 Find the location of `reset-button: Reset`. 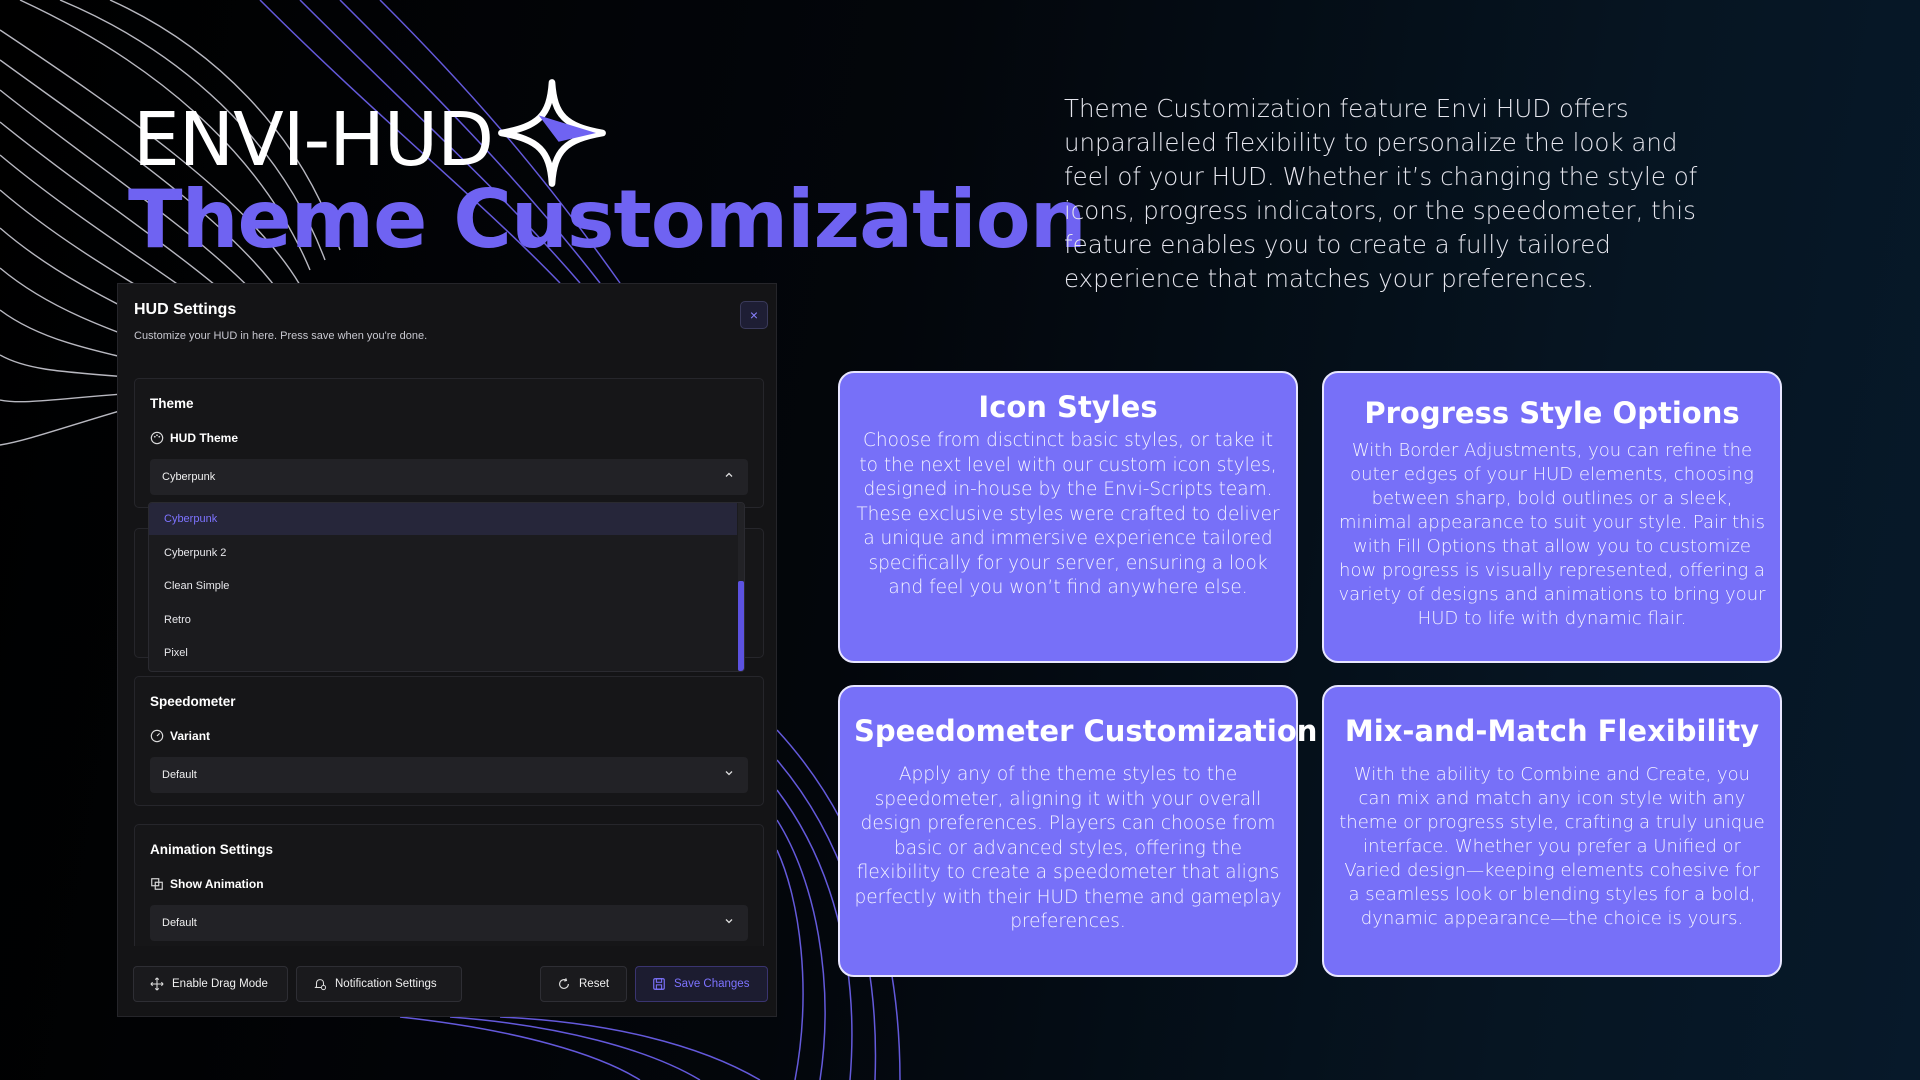

reset-button: Reset is located at coordinates (583, 984).